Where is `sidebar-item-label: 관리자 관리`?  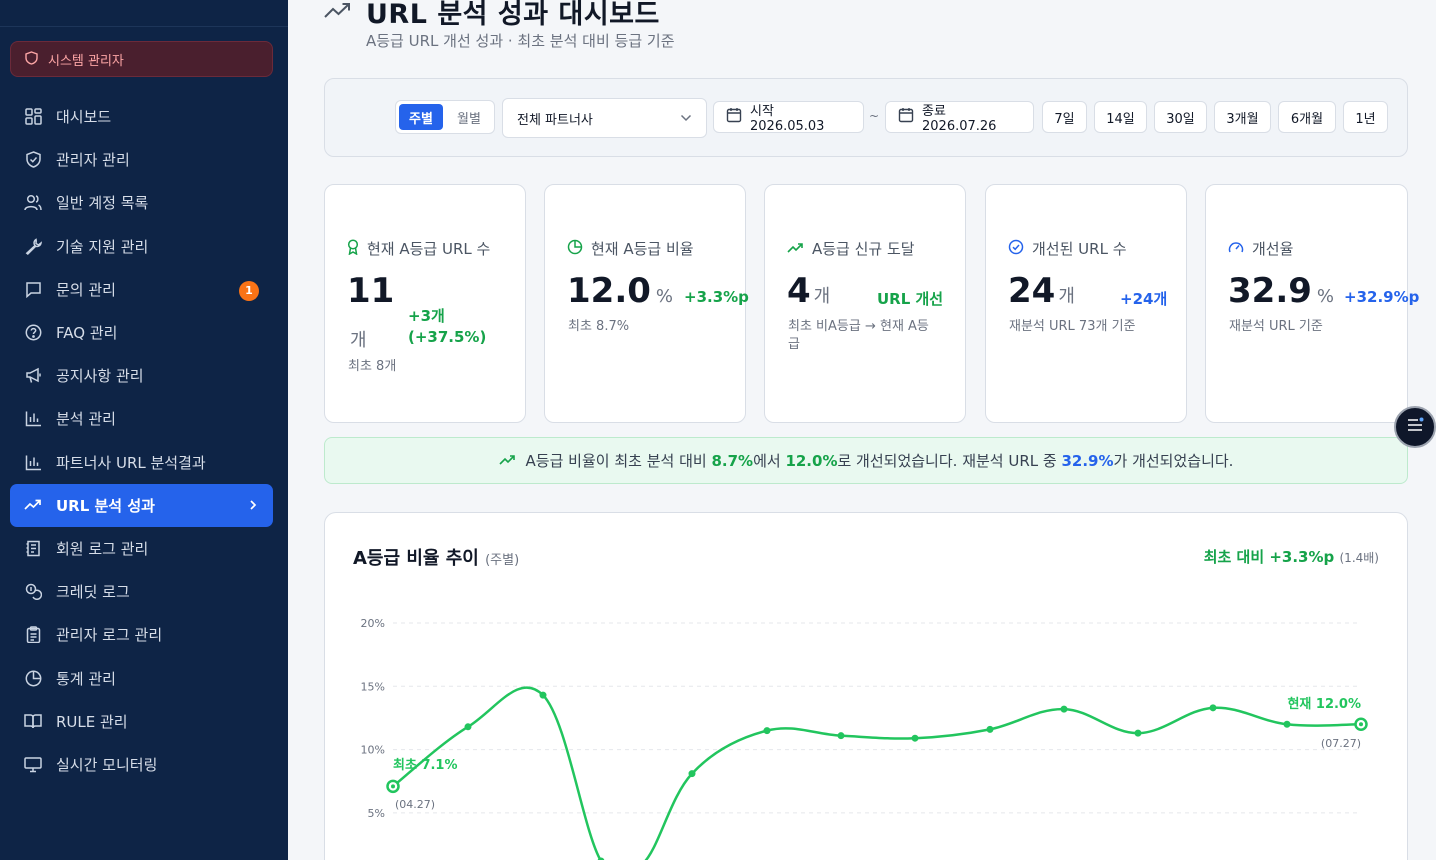
sidebar-item-label: 관리자 관리 is located at coordinates (93, 160).